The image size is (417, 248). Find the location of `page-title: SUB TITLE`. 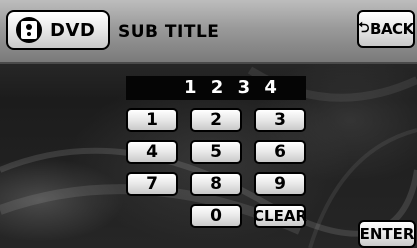

page-title: SUB TITLE is located at coordinates (169, 32).